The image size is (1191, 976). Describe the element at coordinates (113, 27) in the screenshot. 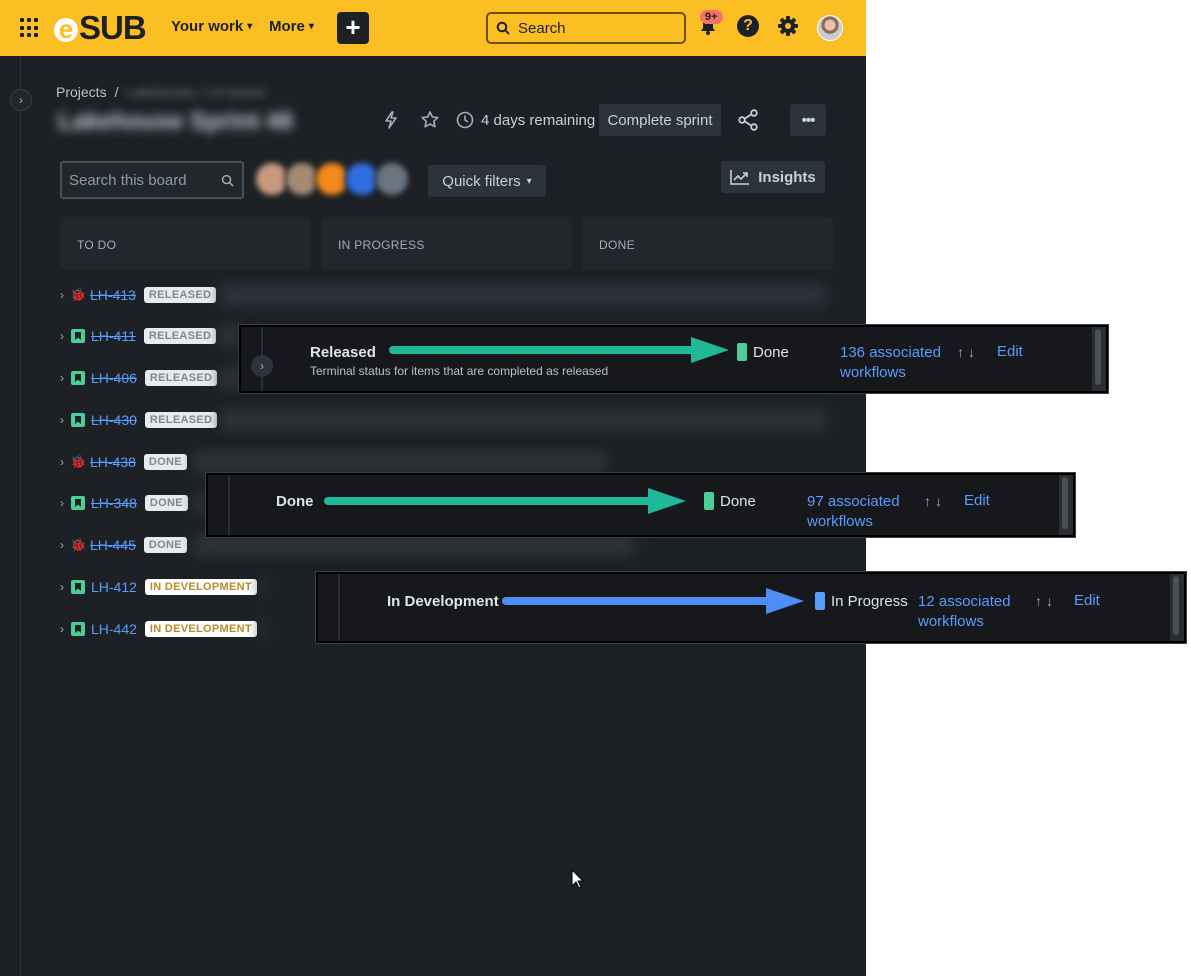

I see `logo-wordmark: SUB` at that location.